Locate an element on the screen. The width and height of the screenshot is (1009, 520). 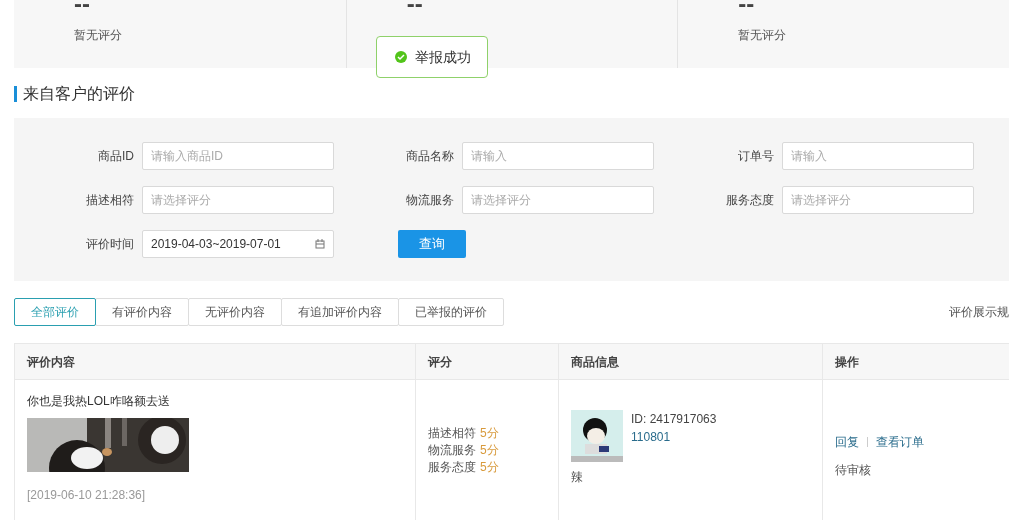
calendar-icon is located at coordinates (320, 244).